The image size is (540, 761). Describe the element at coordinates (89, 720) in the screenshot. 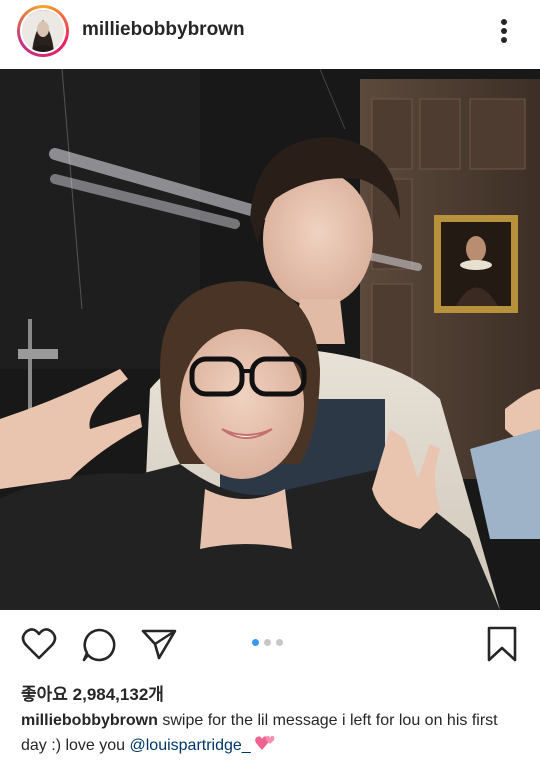

I see `caption-username: milliebobbybrown` at that location.